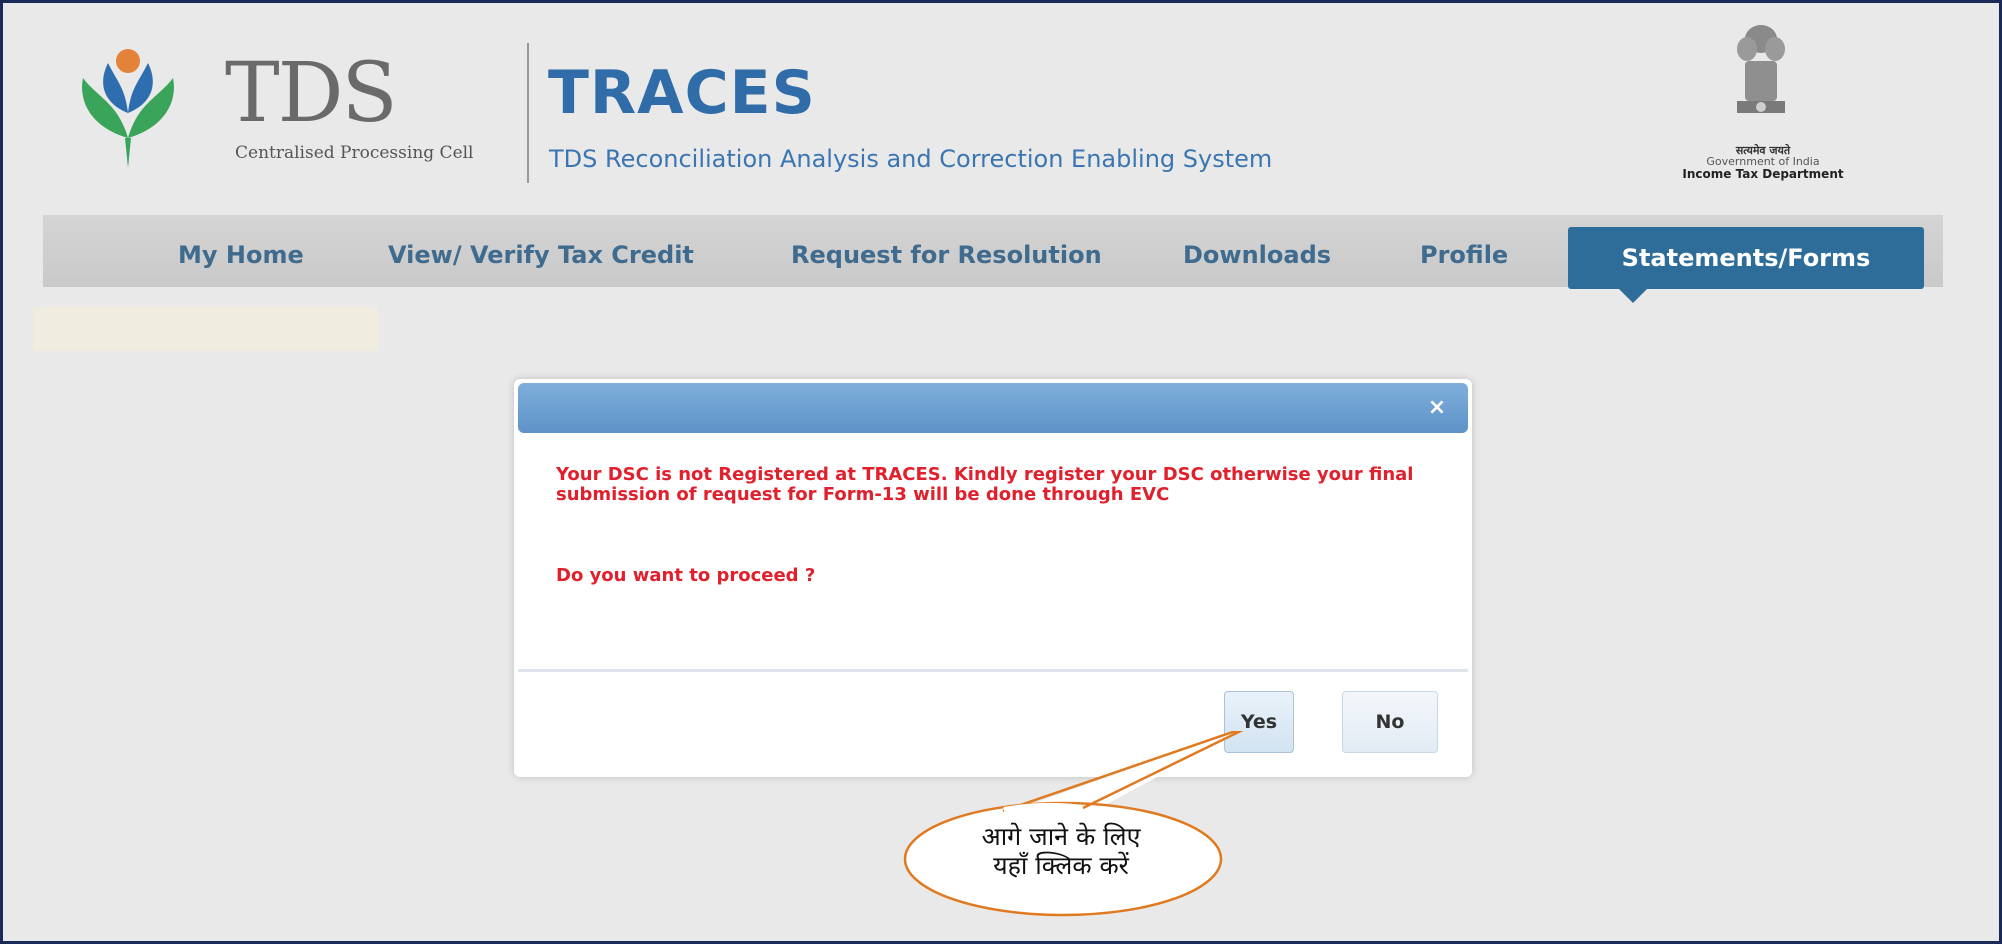 This screenshot has height=944, width=2002. What do you see at coordinates (1763, 174) in the screenshot?
I see `department-label: Income Tax Department` at bounding box center [1763, 174].